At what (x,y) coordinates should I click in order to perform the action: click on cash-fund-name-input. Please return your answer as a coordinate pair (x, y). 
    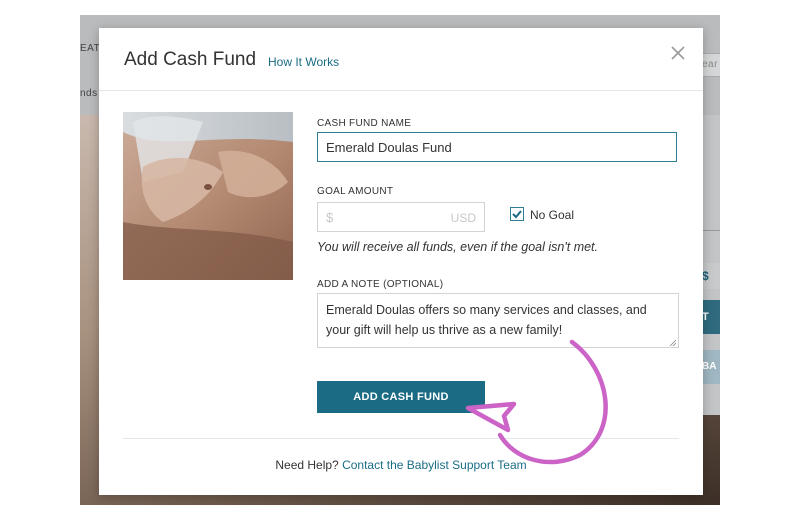
    Looking at the image, I should click on (497, 147).